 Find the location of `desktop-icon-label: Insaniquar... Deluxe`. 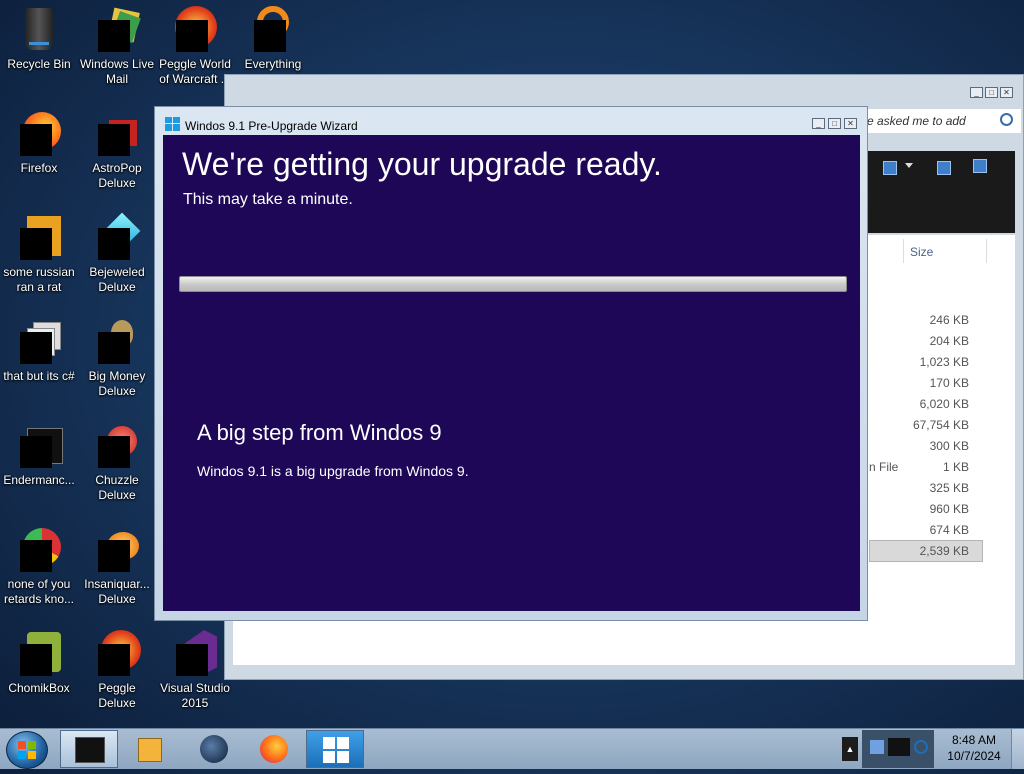

desktop-icon-label: Insaniquar... Deluxe is located at coordinates (117, 591).